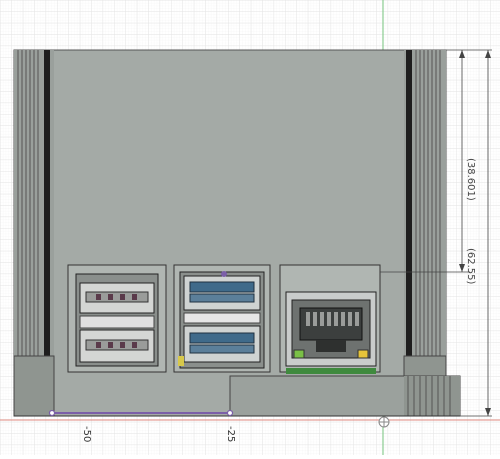 The image size is (500, 459). Describe the element at coordinates (86, 434) in the screenshot. I see `x-axis-tick-label: -50` at that location.